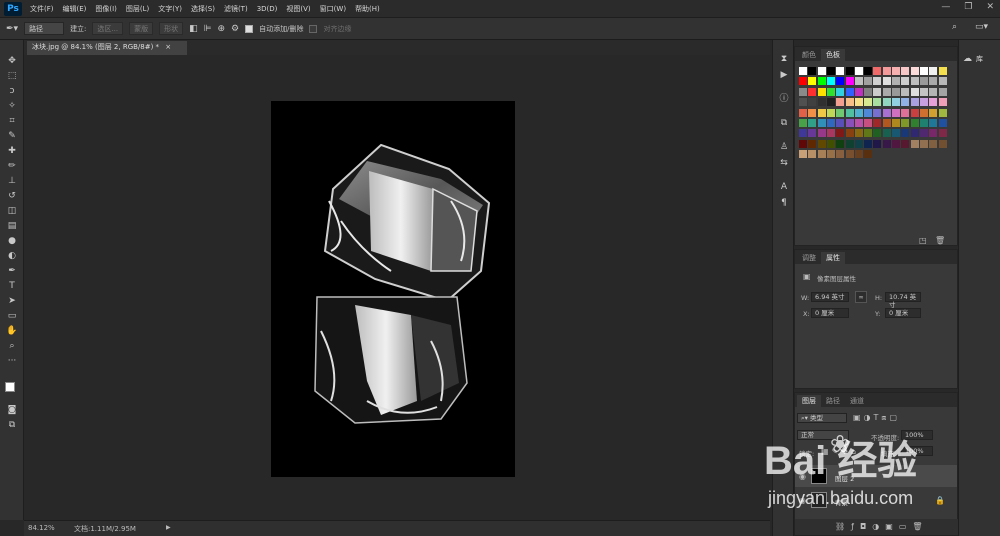 This screenshot has height=536, width=1000. What do you see at coordinates (12, 256) in the screenshot?
I see `dodge-tool-icon: ◐` at bounding box center [12, 256].